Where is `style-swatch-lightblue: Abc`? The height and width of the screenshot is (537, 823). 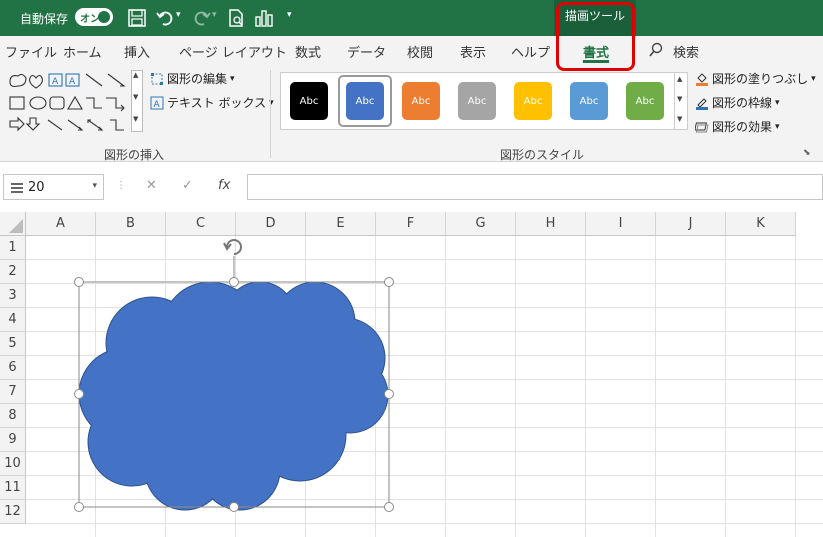
style-swatch-lightblue: Abc is located at coordinates (589, 101).